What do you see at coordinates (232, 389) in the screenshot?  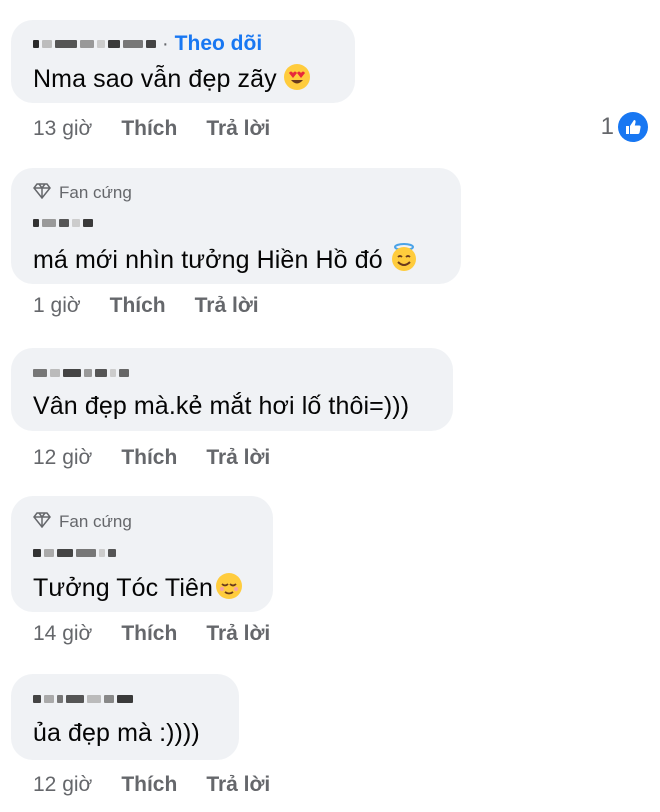 I see `comment-bubble: Vân đẹp mà.kẻ mắt hơi lố thôi=)))` at bounding box center [232, 389].